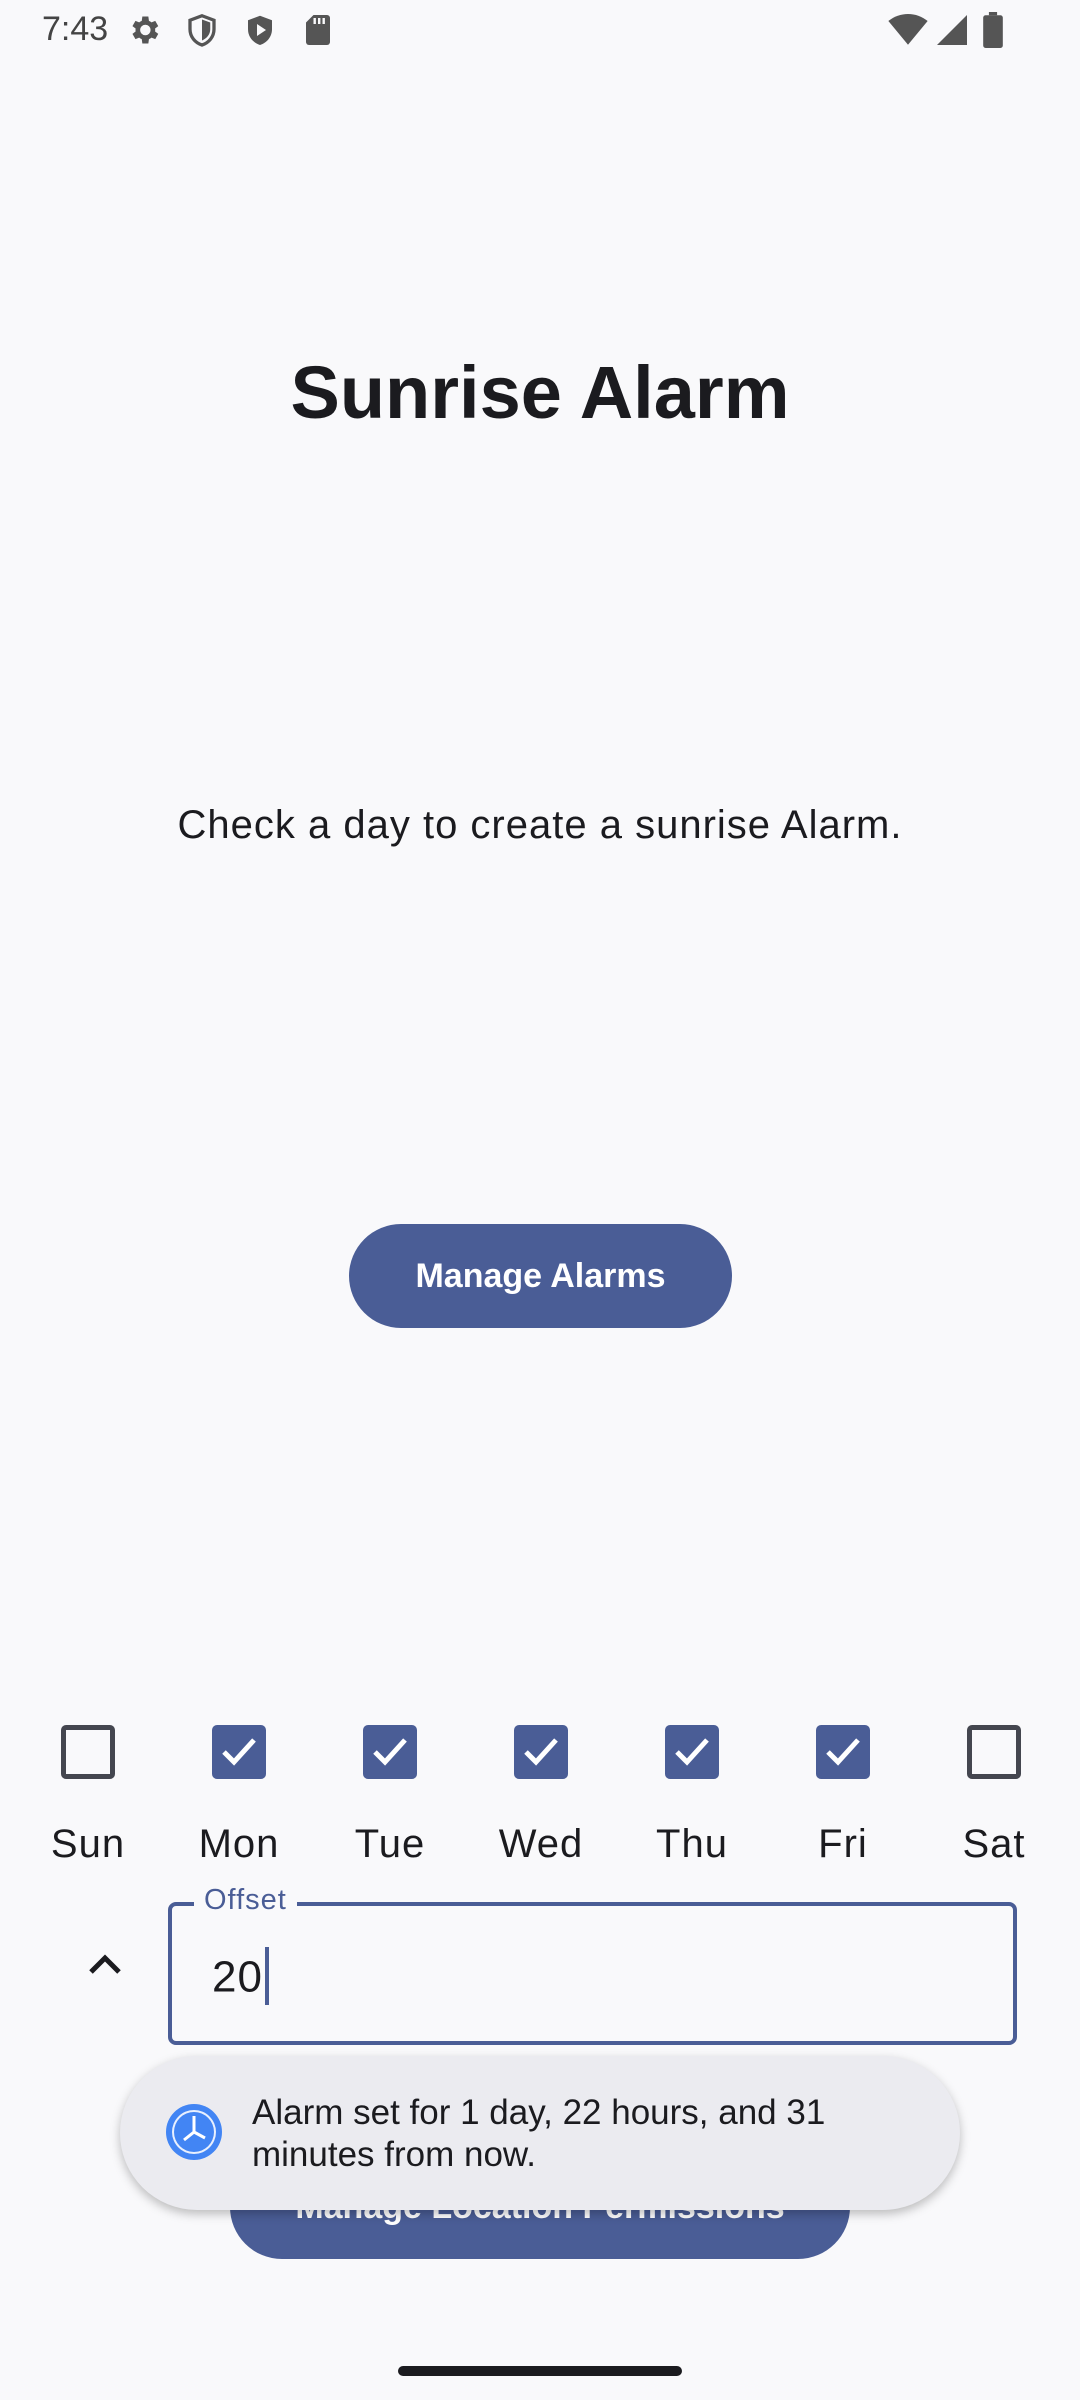 This screenshot has width=1080, height=2400. What do you see at coordinates (194, 2132) in the screenshot?
I see `clock-icon` at bounding box center [194, 2132].